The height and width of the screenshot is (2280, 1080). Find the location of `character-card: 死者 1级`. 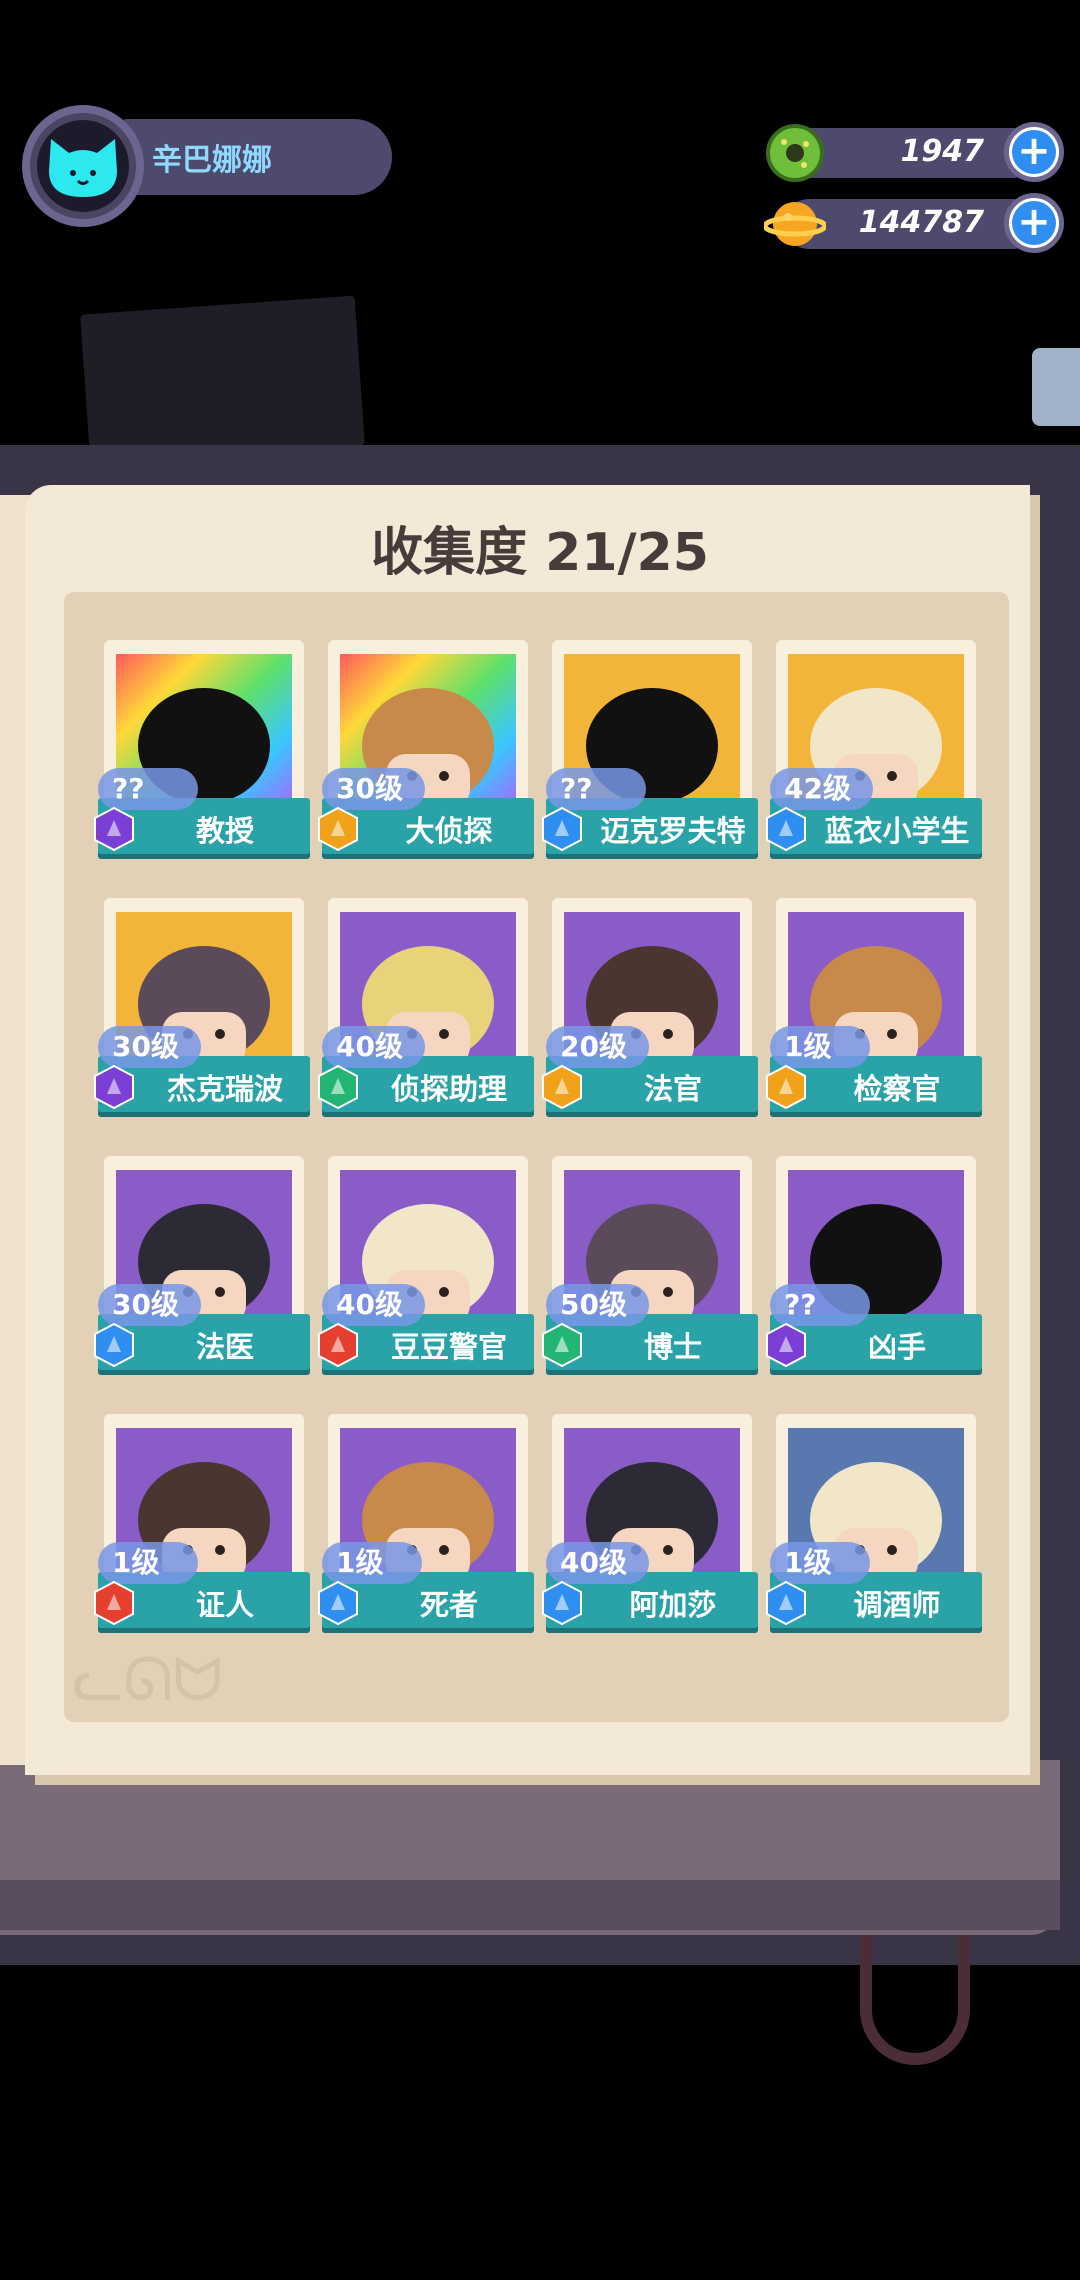

character-card: 死者 1级 is located at coordinates (426, 1526).